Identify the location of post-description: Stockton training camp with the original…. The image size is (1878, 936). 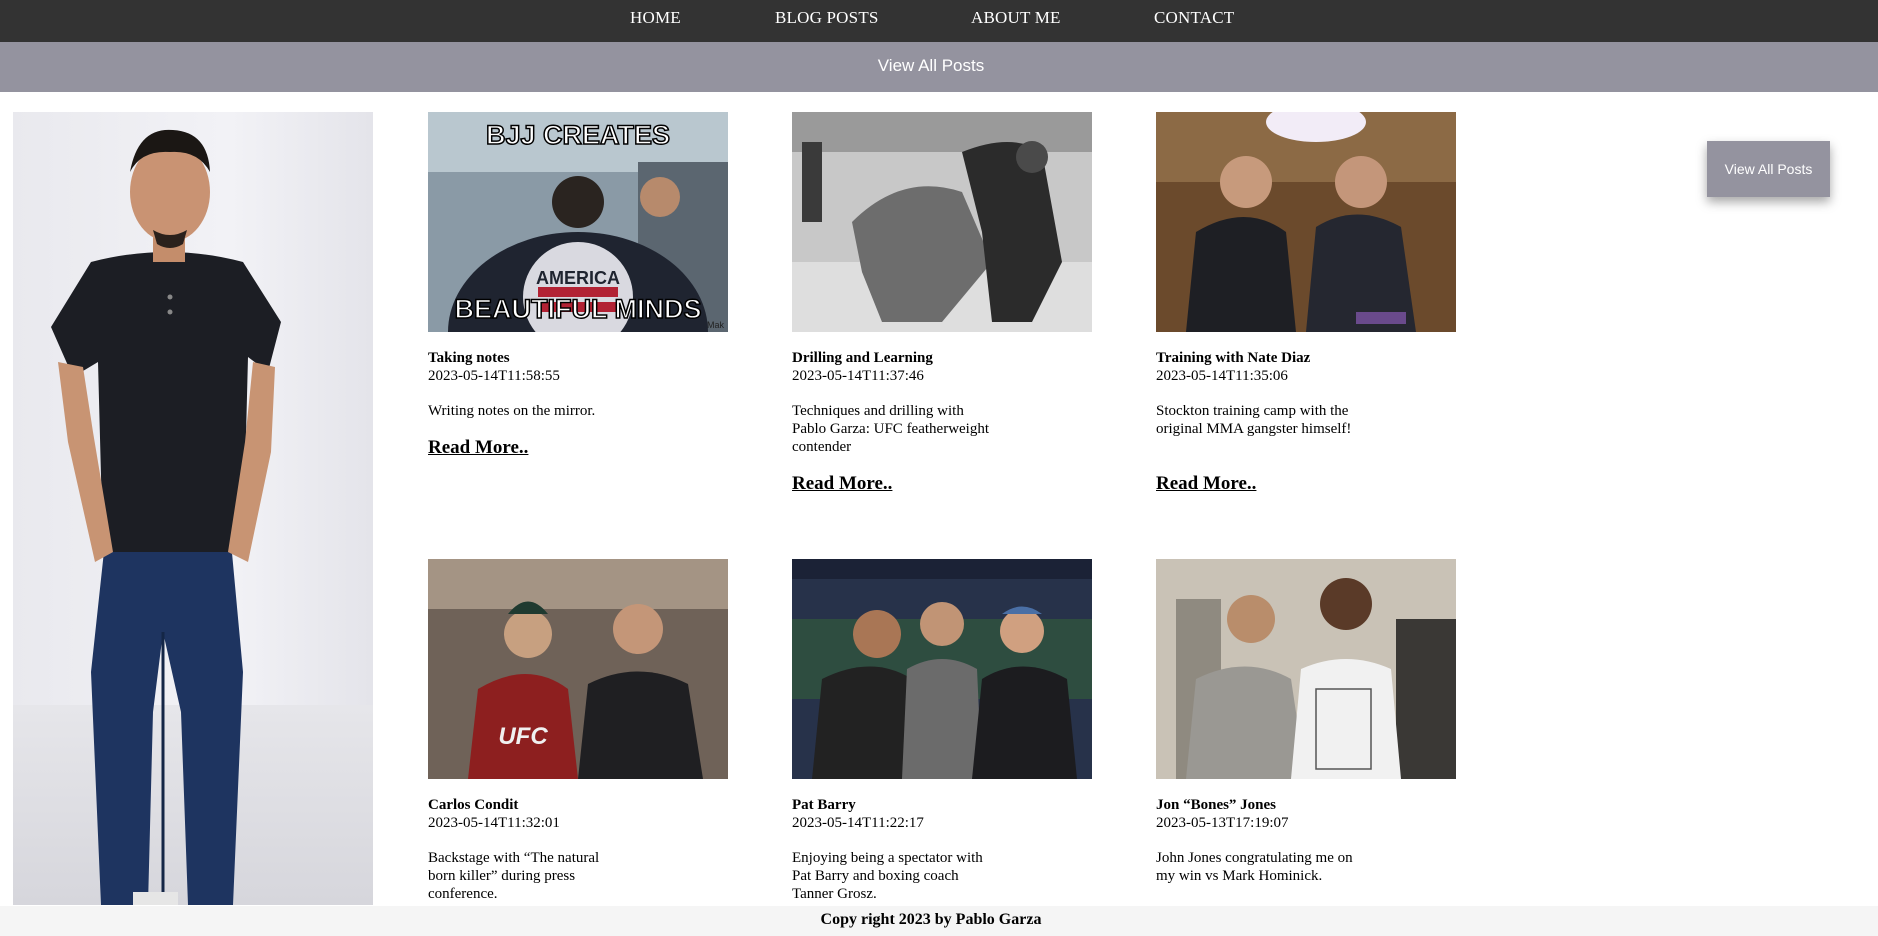
(1254, 420).